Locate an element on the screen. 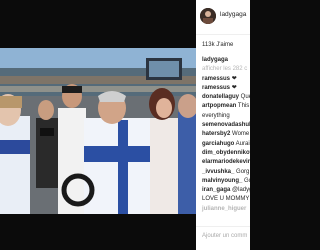 This screenshot has height=250, width=320. comment-username: julianne_higuer is located at coordinates (224, 209).